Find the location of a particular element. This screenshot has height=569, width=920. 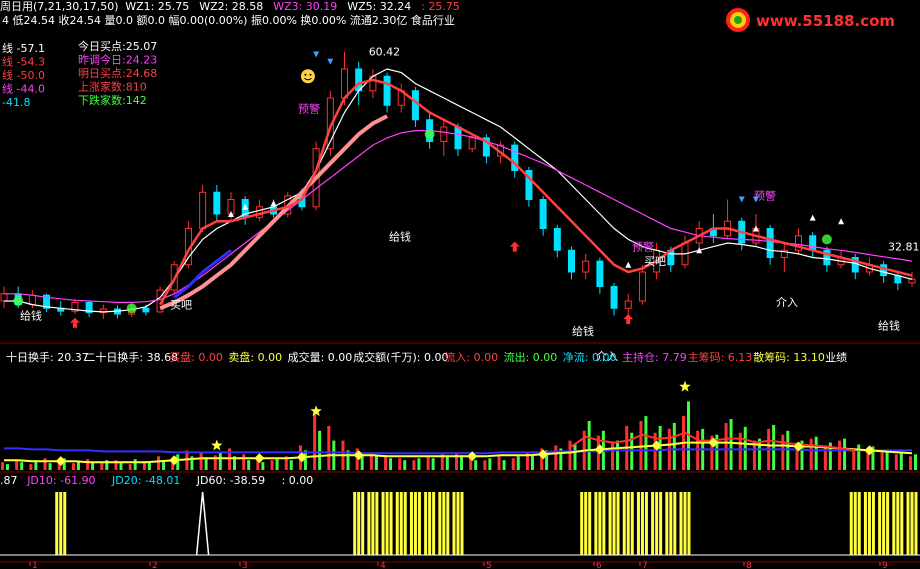

header-item: JD60: -38.59 is located at coordinates (230, 480).